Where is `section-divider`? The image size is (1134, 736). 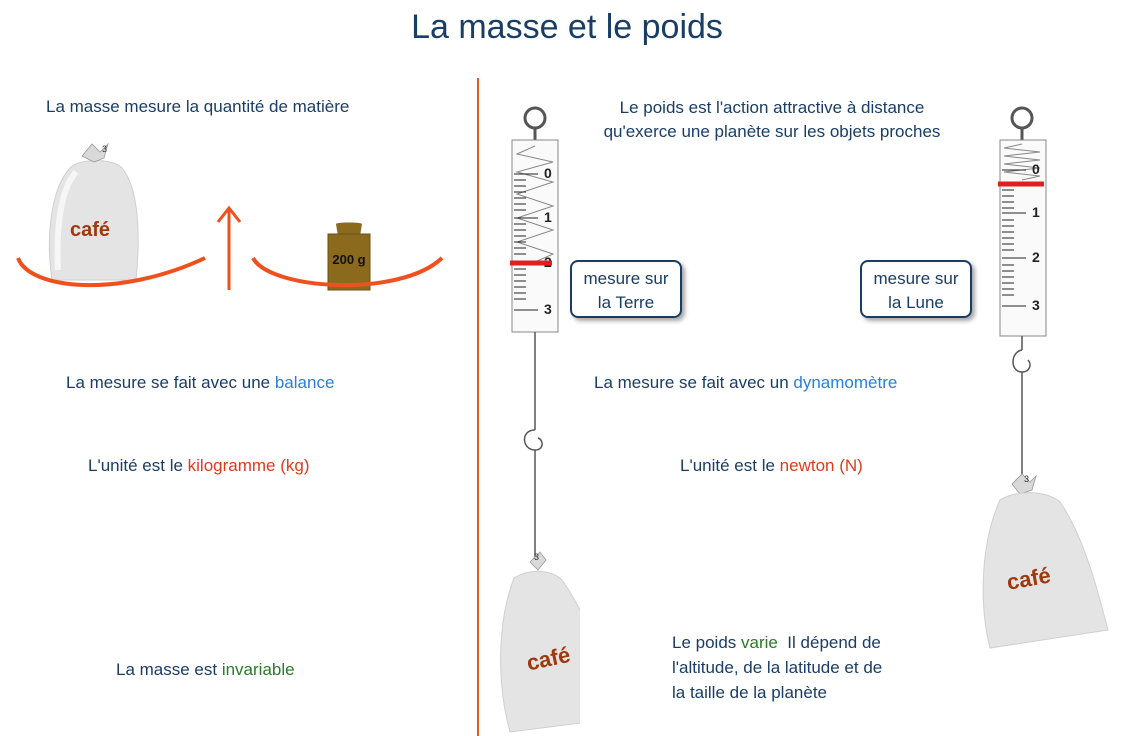
section-divider is located at coordinates (478, 407).